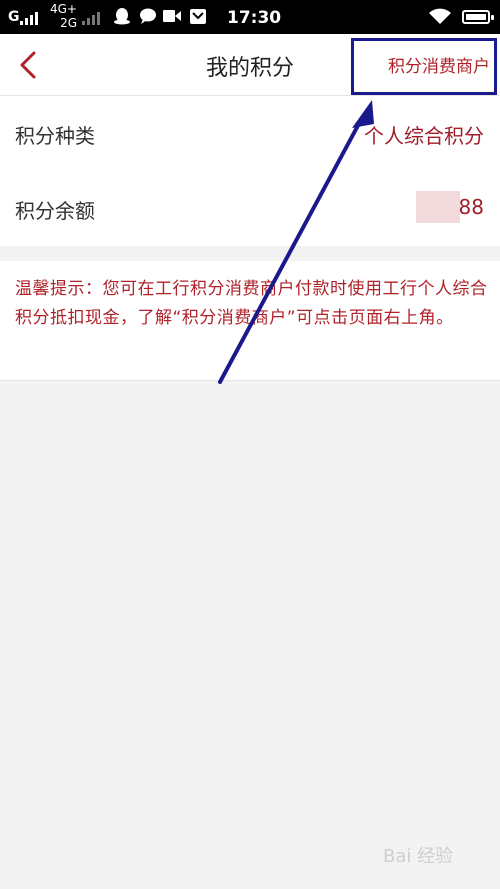 The image size is (500, 889). I want to click on battery-icon, so click(478, 17).